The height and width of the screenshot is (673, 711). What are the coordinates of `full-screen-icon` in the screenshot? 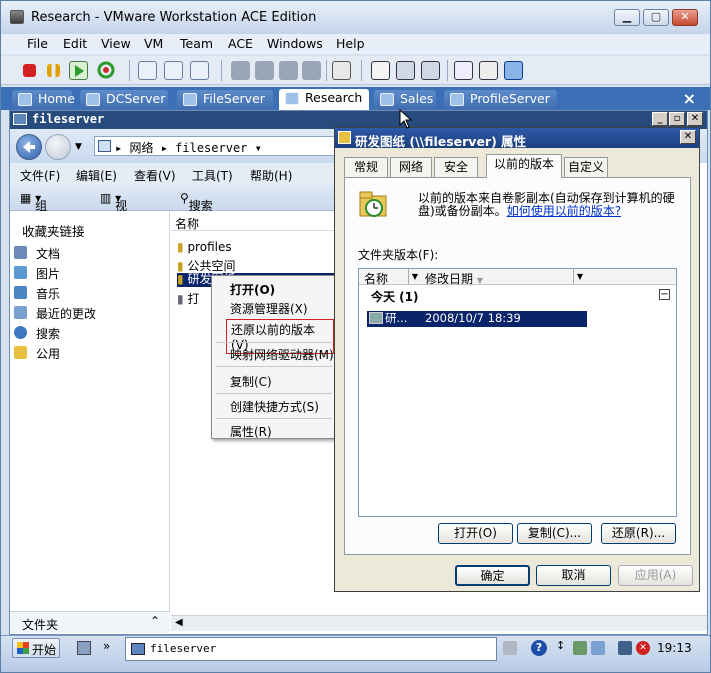 It's located at (430, 70).